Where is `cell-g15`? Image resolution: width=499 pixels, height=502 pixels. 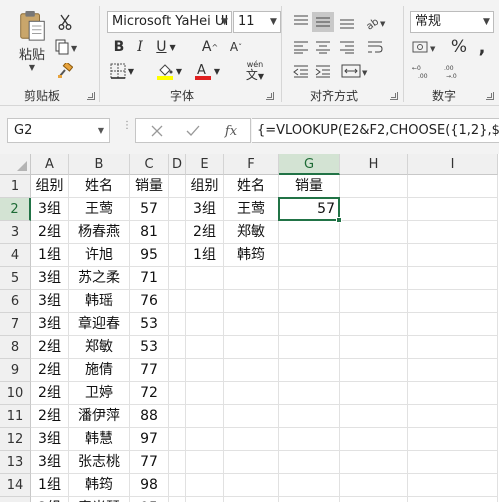 cell-g15 is located at coordinates (309, 499).